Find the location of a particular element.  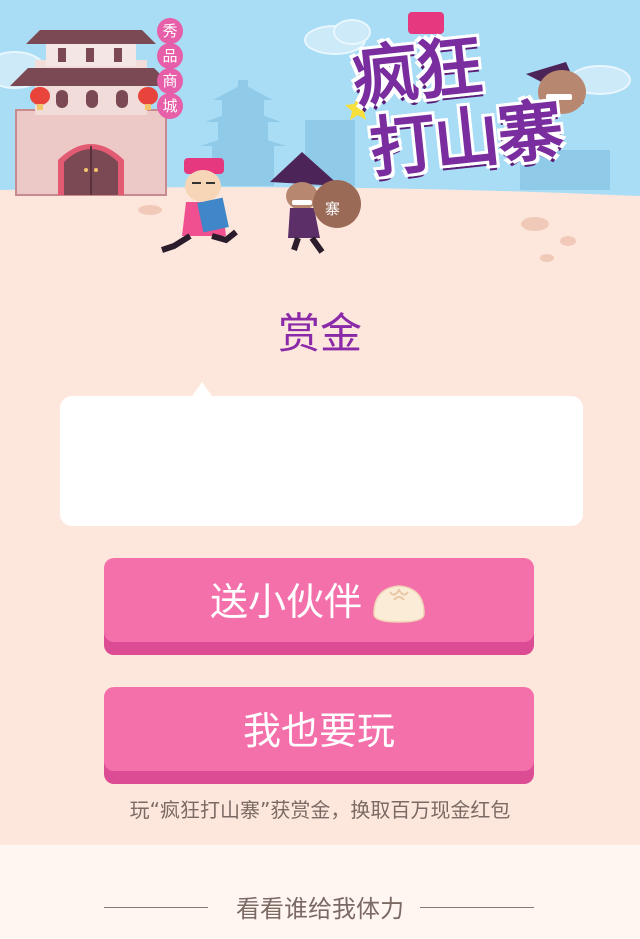

mall-badge-char: 商 is located at coordinates (170, 81).